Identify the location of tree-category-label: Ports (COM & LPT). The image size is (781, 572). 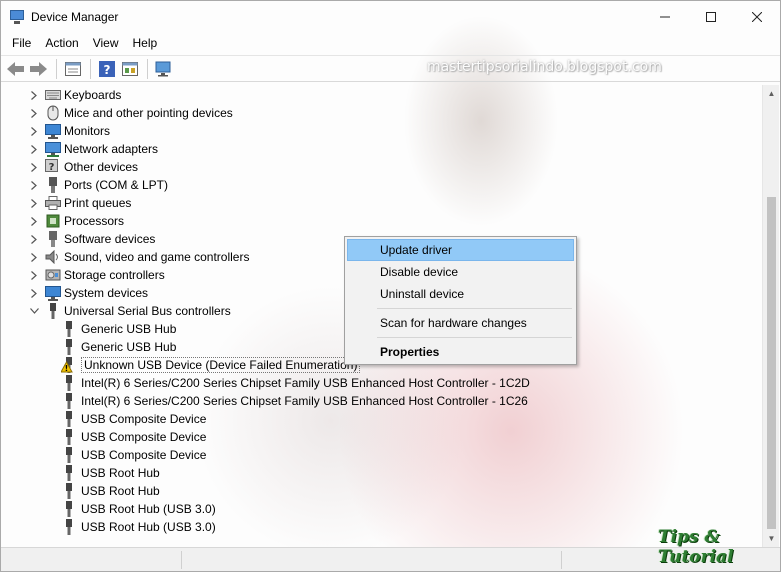
(116, 185).